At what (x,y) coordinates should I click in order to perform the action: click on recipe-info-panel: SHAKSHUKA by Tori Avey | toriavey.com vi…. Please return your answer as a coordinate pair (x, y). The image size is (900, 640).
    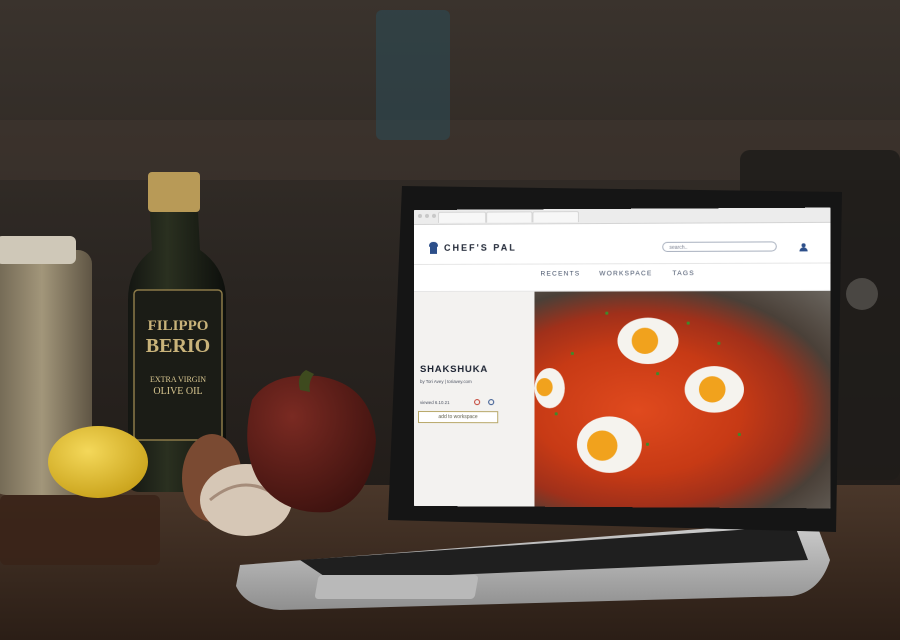
    Looking at the image, I should click on (474, 399).